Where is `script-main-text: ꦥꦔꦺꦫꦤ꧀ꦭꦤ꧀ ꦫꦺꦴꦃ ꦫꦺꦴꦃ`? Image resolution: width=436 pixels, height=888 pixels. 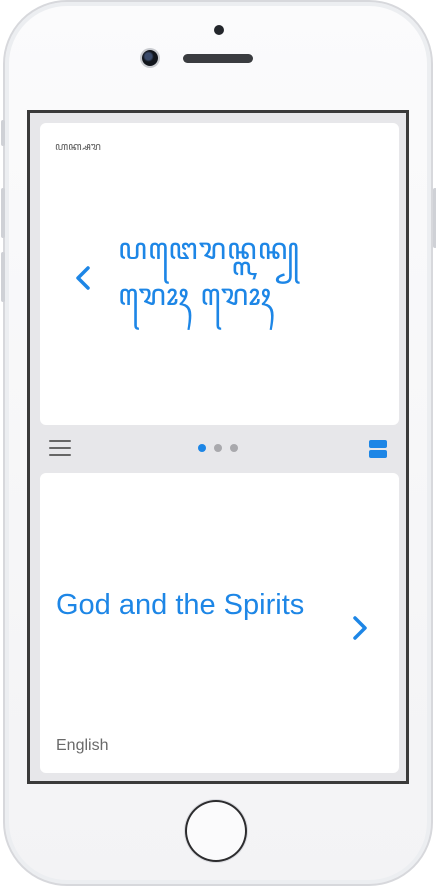
script-main-text: ꦥꦔꦺꦫꦤ꧀ꦭꦤ꧀ ꦫꦺꦴꦃ ꦫꦺꦴꦃ is located at coordinates (218, 273).